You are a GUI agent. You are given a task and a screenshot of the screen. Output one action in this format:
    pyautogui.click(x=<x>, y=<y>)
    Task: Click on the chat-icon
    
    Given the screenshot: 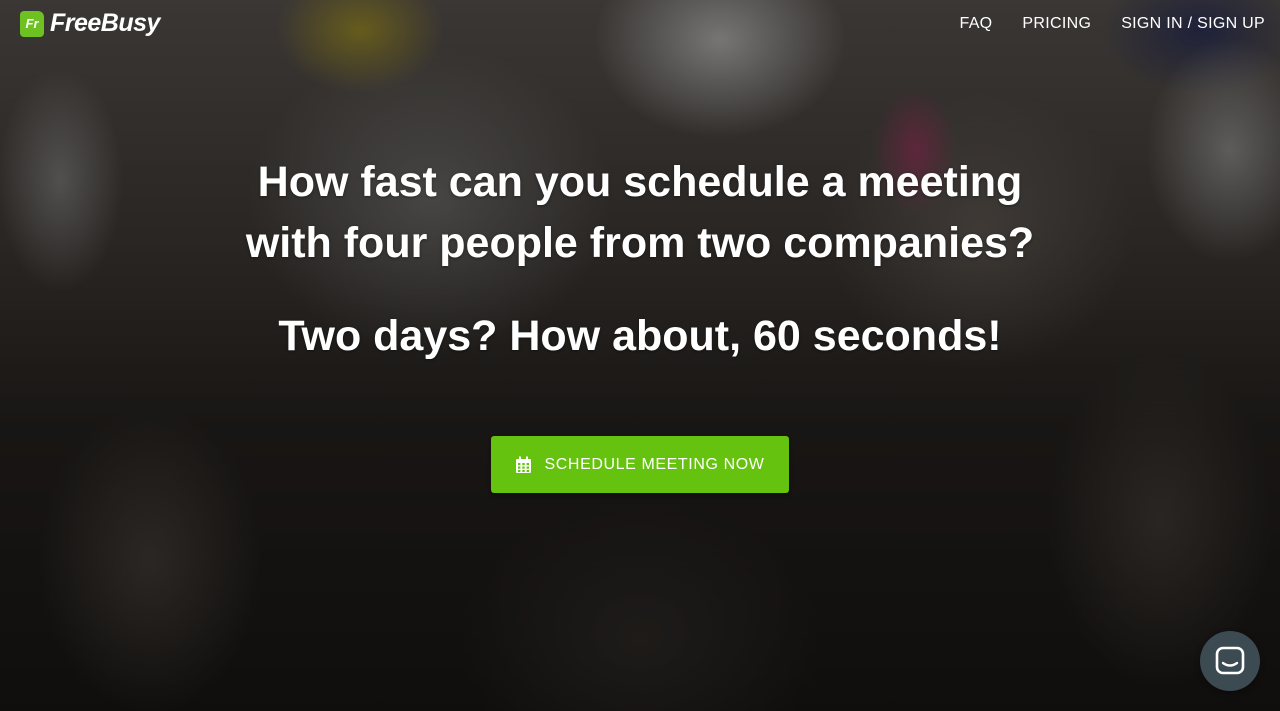 What is the action you would take?
    pyautogui.click(x=1230, y=660)
    